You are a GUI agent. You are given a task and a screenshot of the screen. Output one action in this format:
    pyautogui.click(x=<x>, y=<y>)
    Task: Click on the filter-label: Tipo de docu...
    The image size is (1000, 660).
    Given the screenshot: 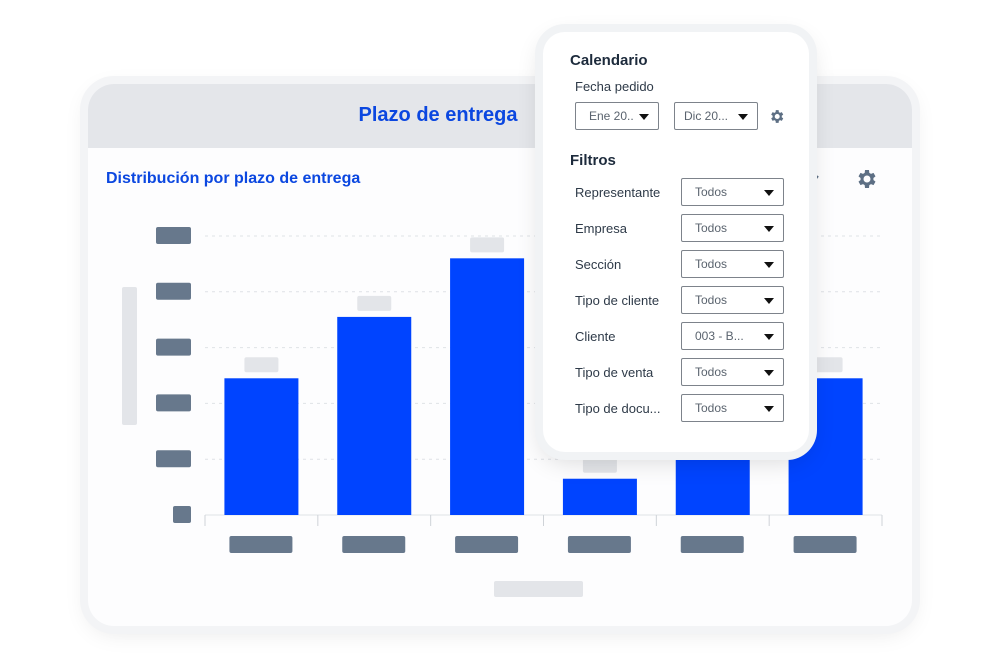 What is the action you would take?
    pyautogui.click(x=618, y=408)
    